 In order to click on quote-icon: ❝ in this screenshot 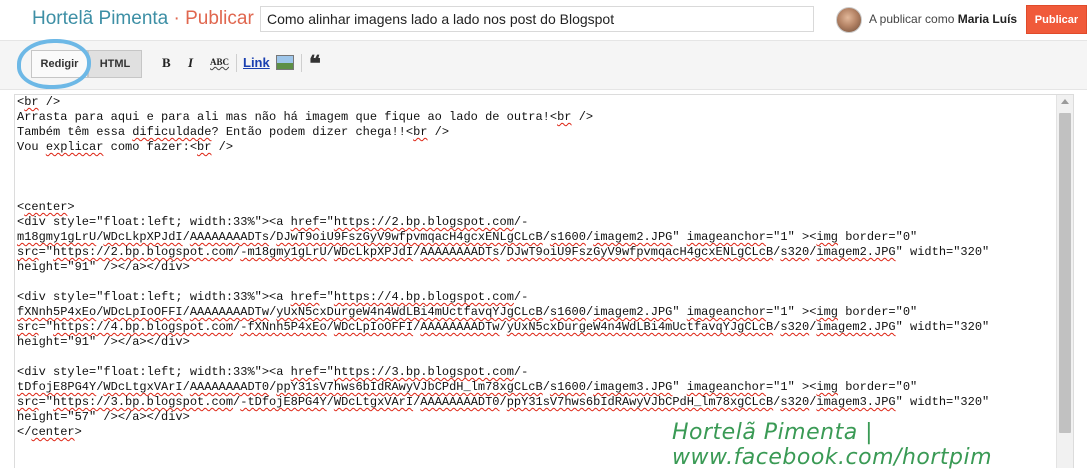, I will do `click(315, 64)`.